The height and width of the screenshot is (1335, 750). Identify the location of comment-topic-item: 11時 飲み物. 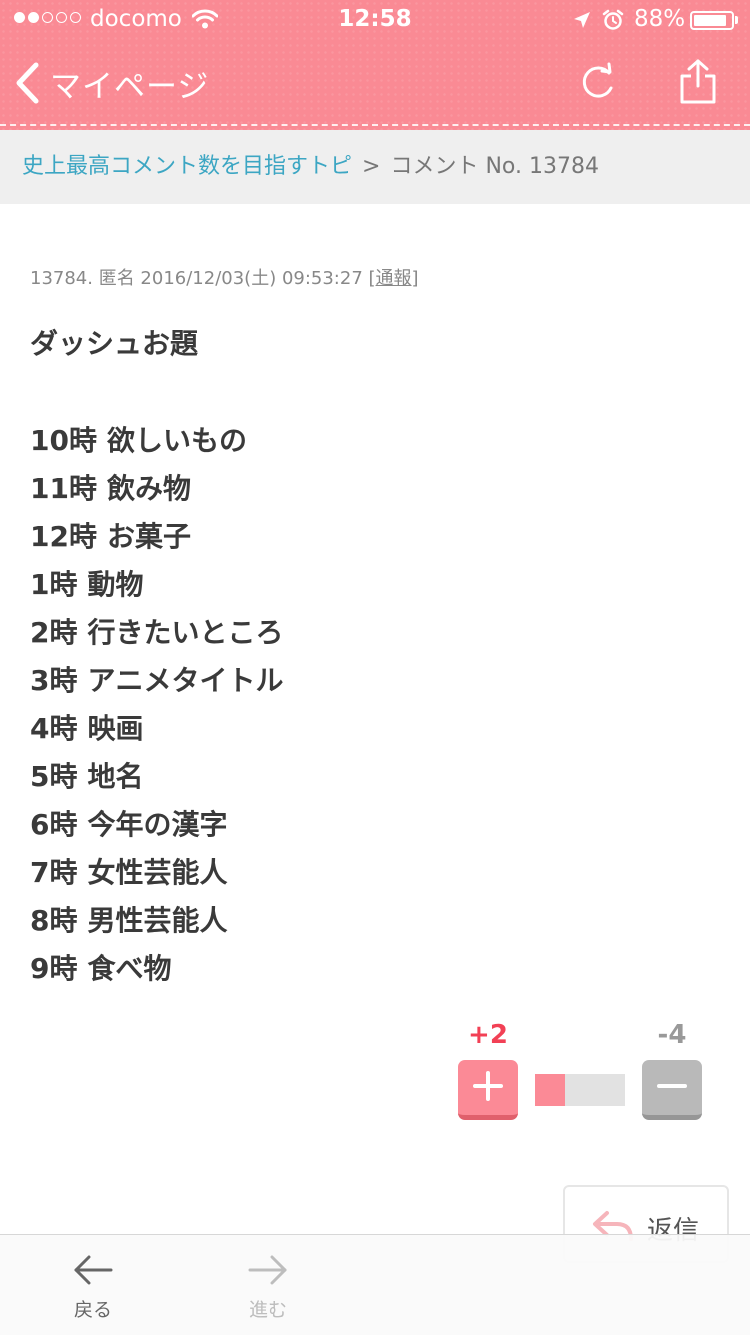
(157, 489).